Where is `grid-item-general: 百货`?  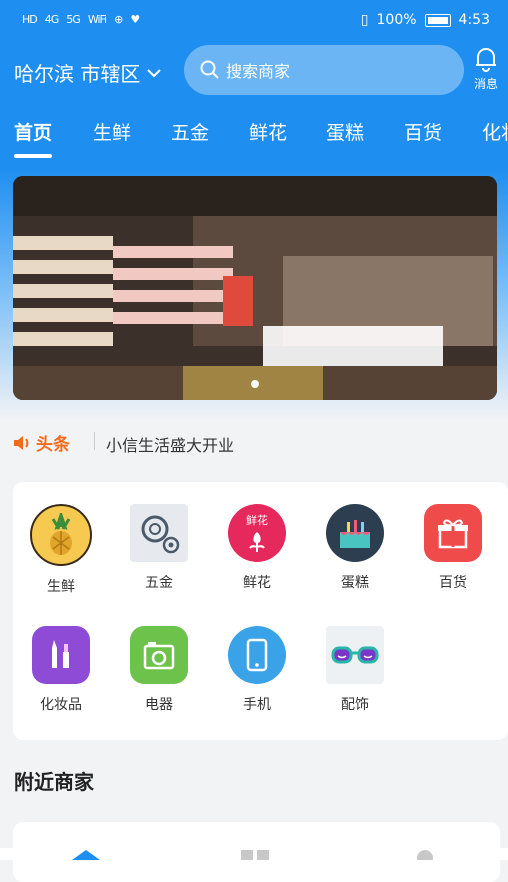 grid-item-general: 百货 is located at coordinates (453, 548).